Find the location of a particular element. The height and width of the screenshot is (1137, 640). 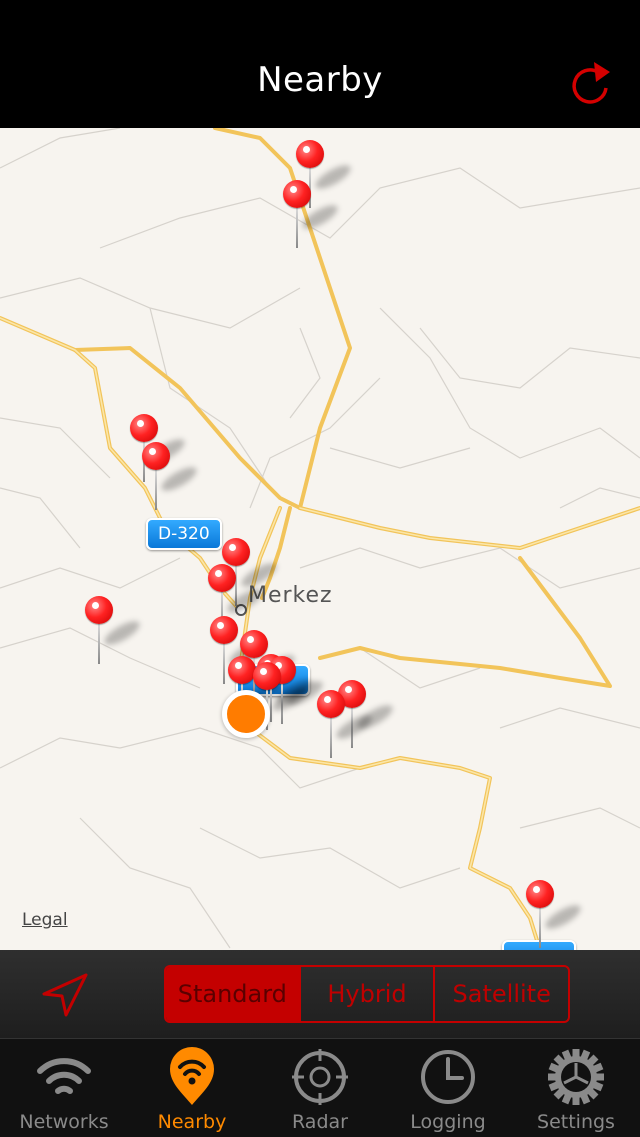

map-toolbar: Standard Hybrid Satellite is located at coordinates (320, 994).